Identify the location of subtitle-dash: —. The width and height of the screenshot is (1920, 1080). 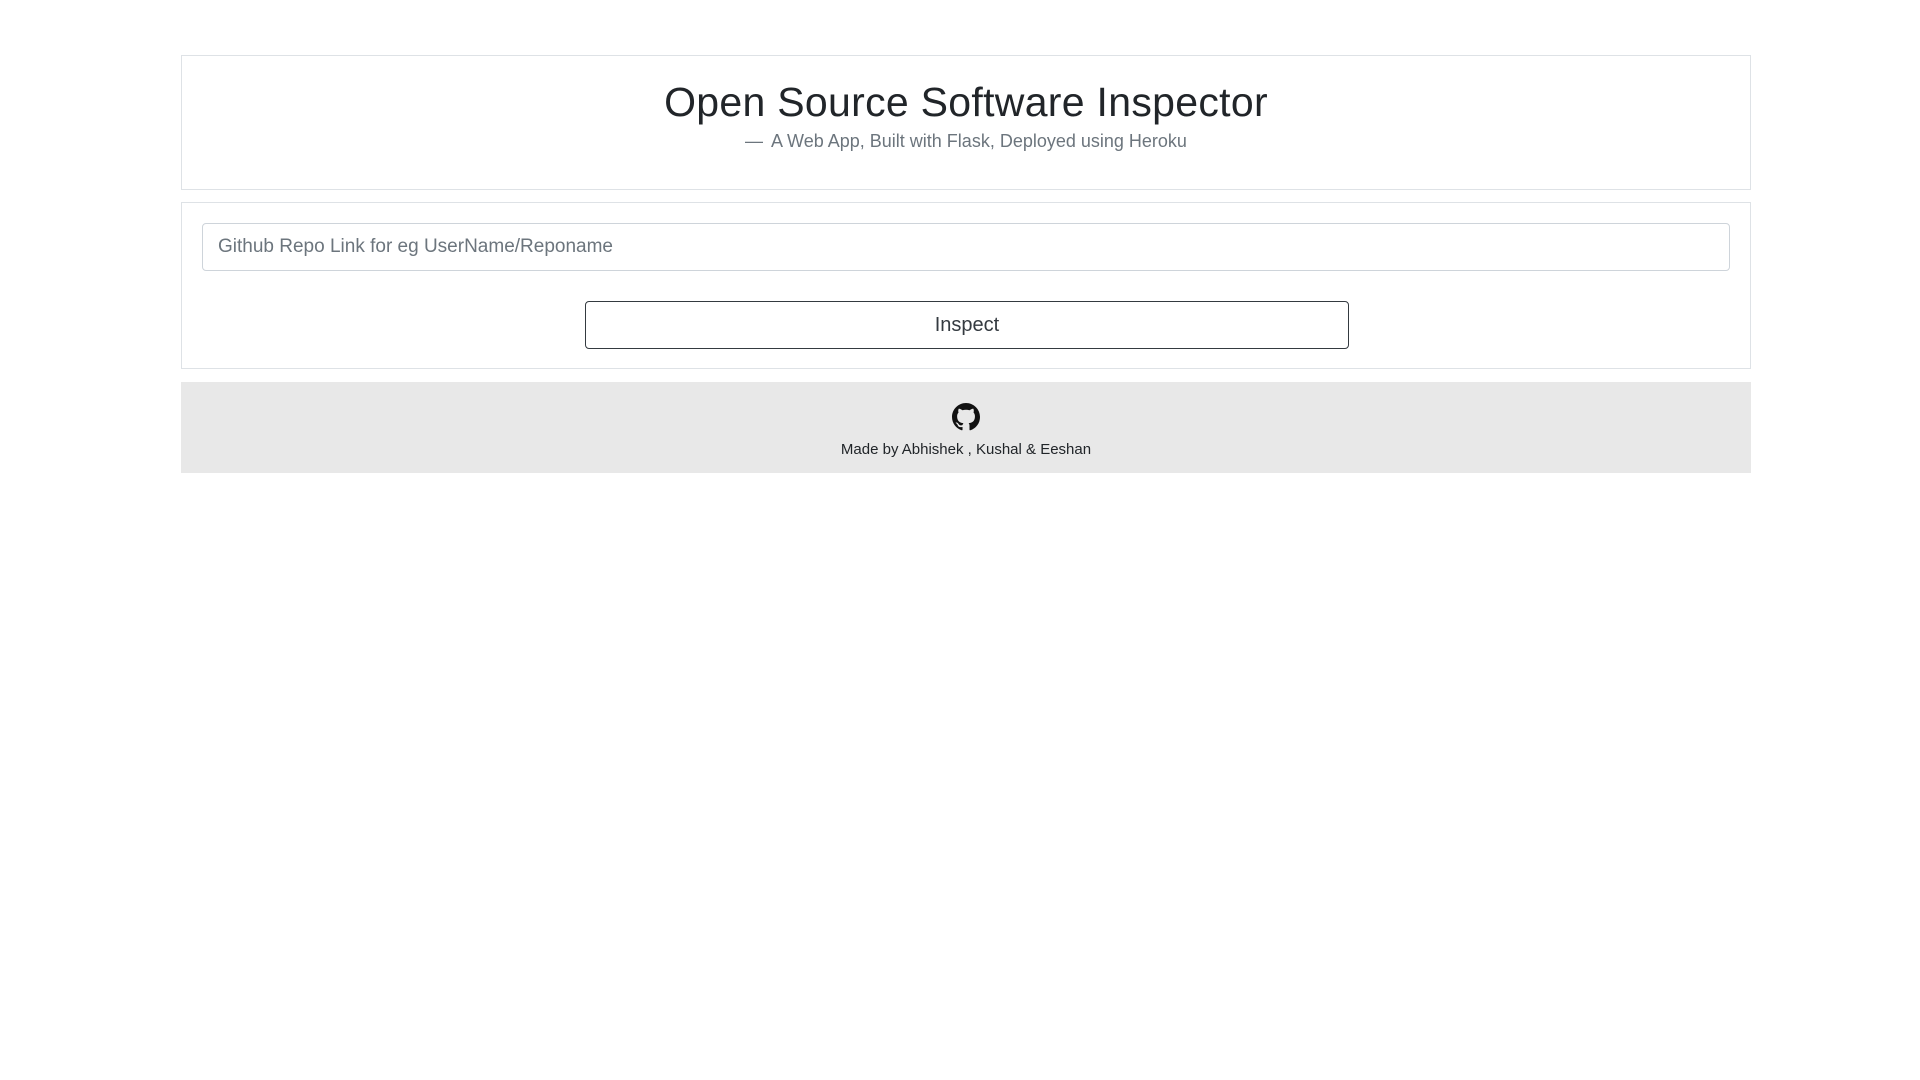
(754, 141).